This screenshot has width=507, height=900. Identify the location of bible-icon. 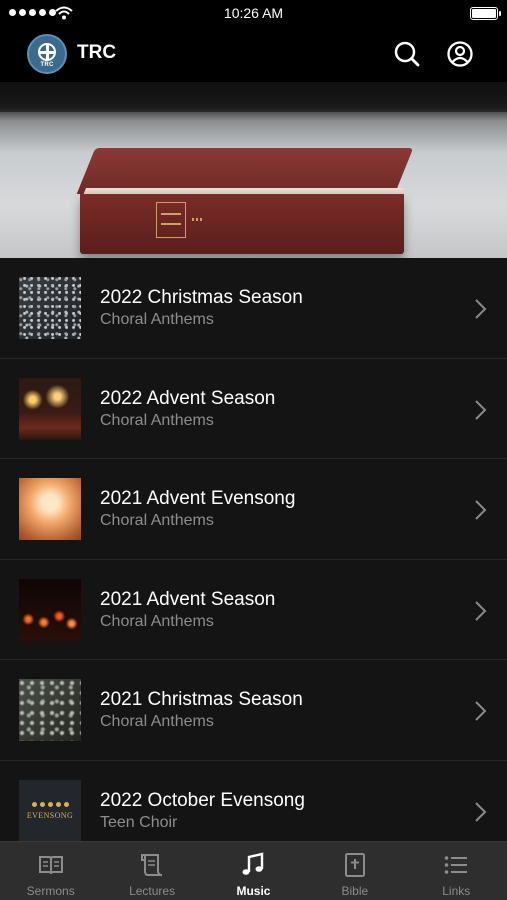
(354, 865).